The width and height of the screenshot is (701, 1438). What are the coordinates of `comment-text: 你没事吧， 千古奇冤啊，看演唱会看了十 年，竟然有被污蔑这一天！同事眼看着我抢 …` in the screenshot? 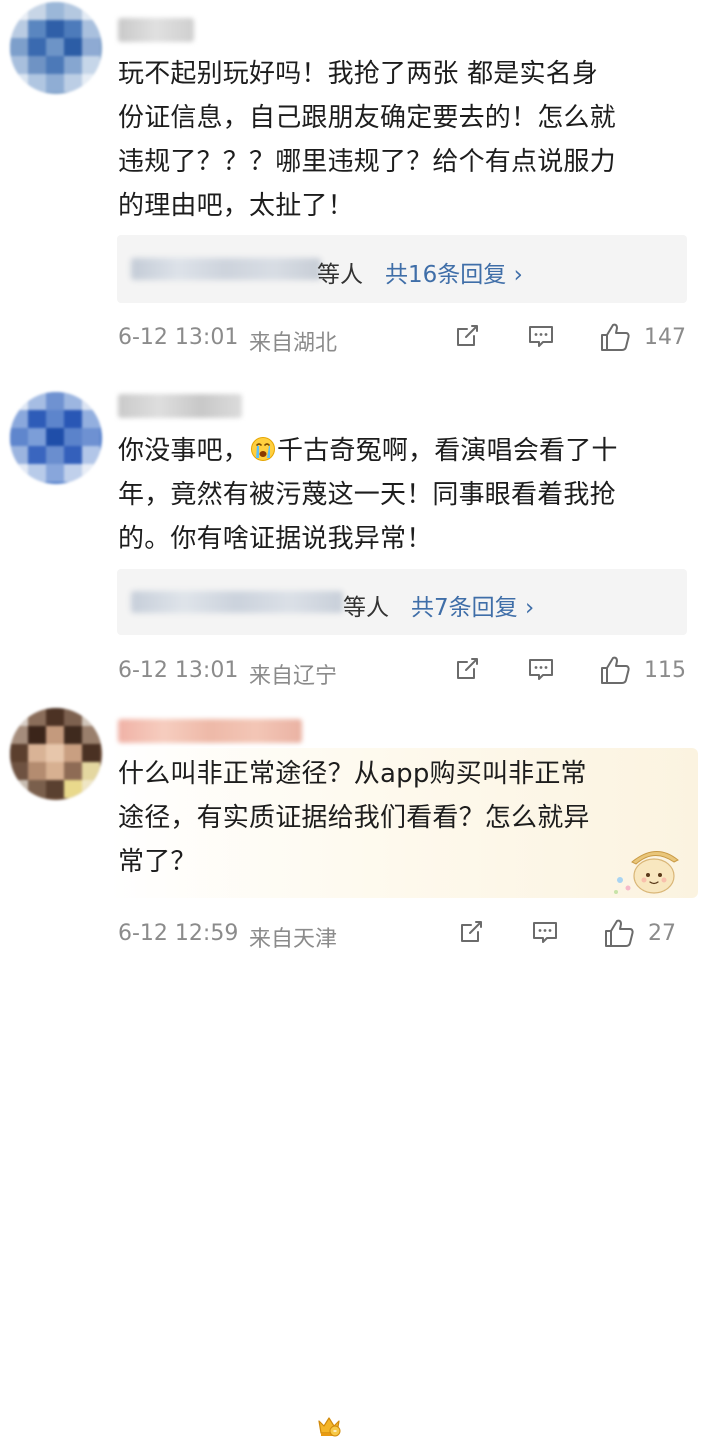 It's located at (368, 495).